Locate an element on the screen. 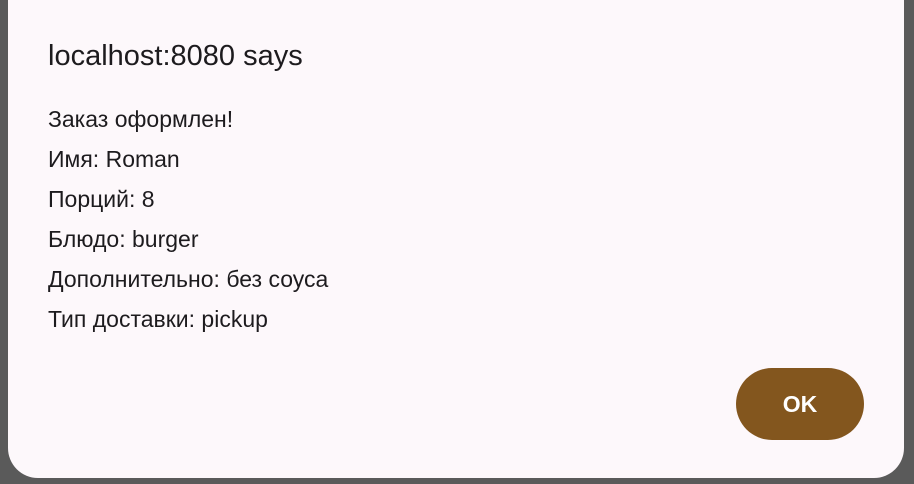  ok-button: OK is located at coordinates (800, 404).